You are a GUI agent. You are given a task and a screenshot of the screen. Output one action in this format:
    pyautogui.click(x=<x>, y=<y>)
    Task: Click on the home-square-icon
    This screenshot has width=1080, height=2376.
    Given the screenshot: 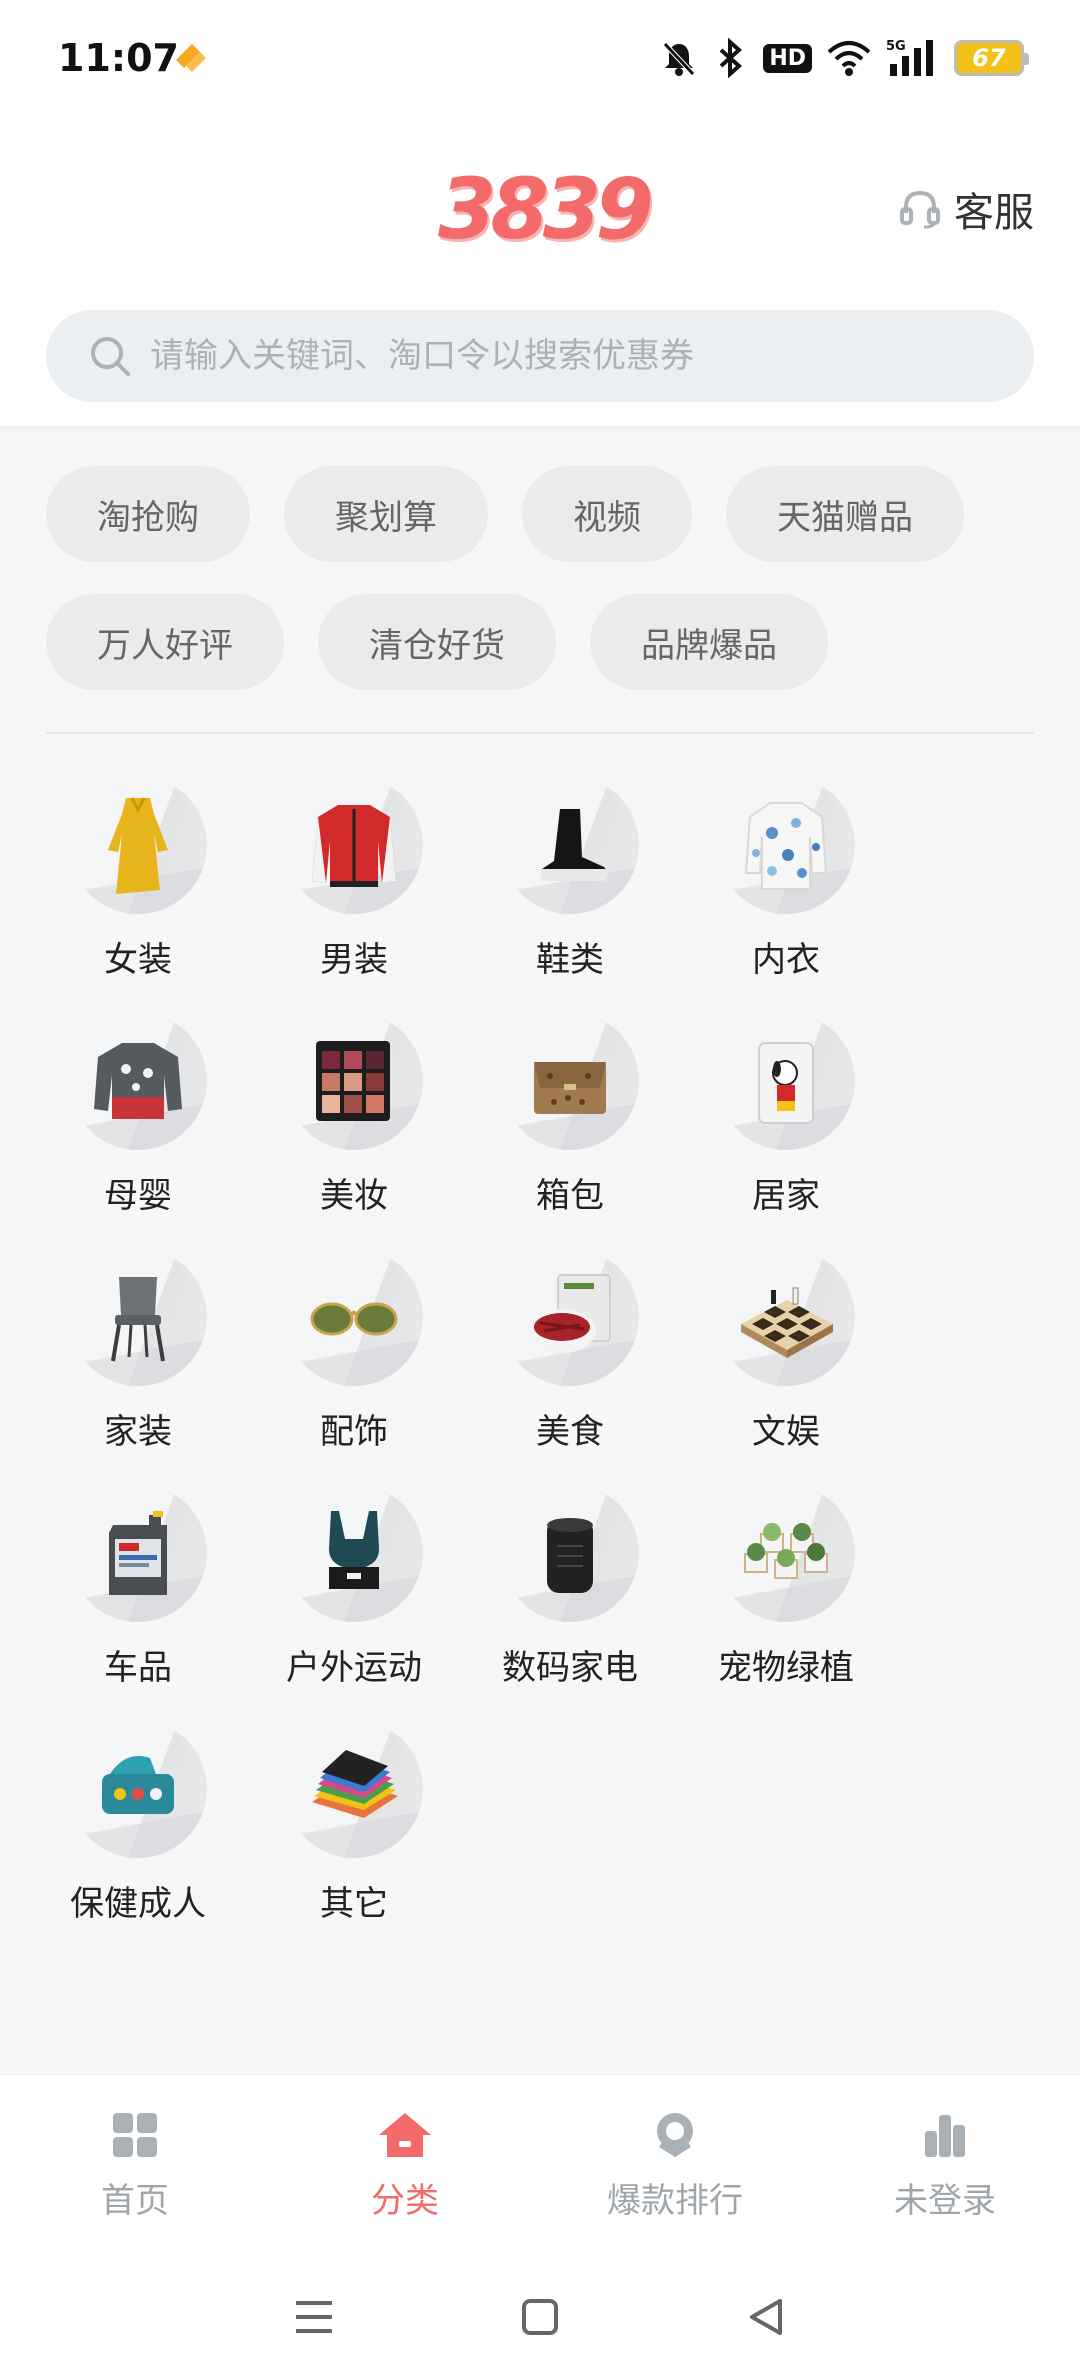 What is the action you would take?
    pyautogui.click(x=540, y=2317)
    